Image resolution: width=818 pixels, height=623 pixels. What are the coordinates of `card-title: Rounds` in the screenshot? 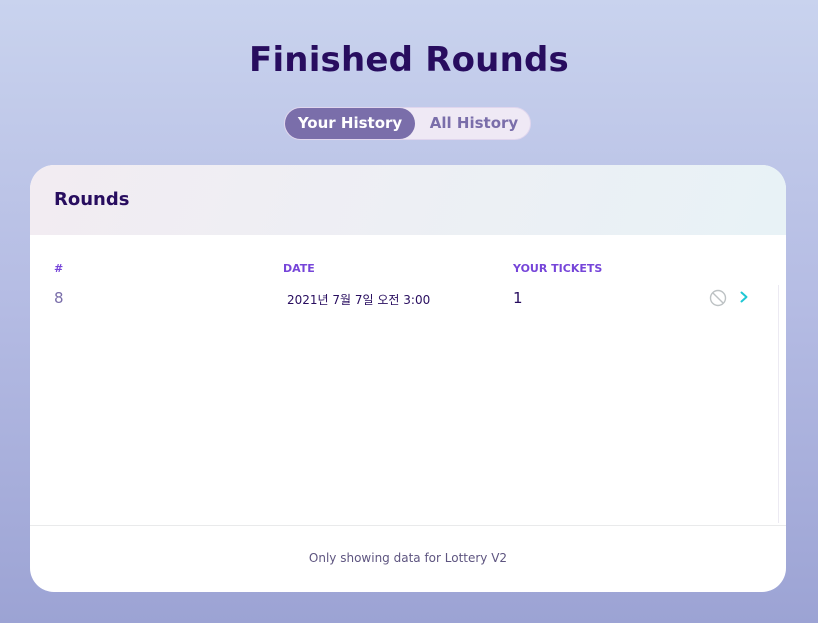 It's located at (92, 199).